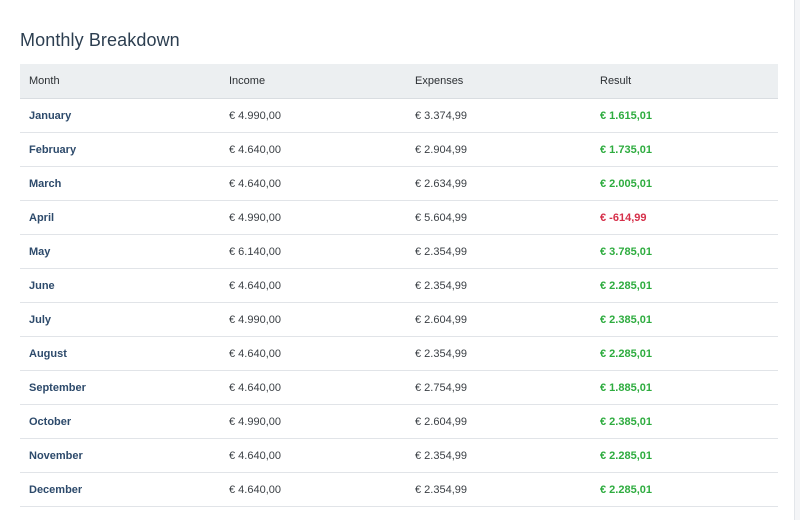  What do you see at coordinates (684, 149) in the screenshot?
I see `result-value: € 1.735,01` at bounding box center [684, 149].